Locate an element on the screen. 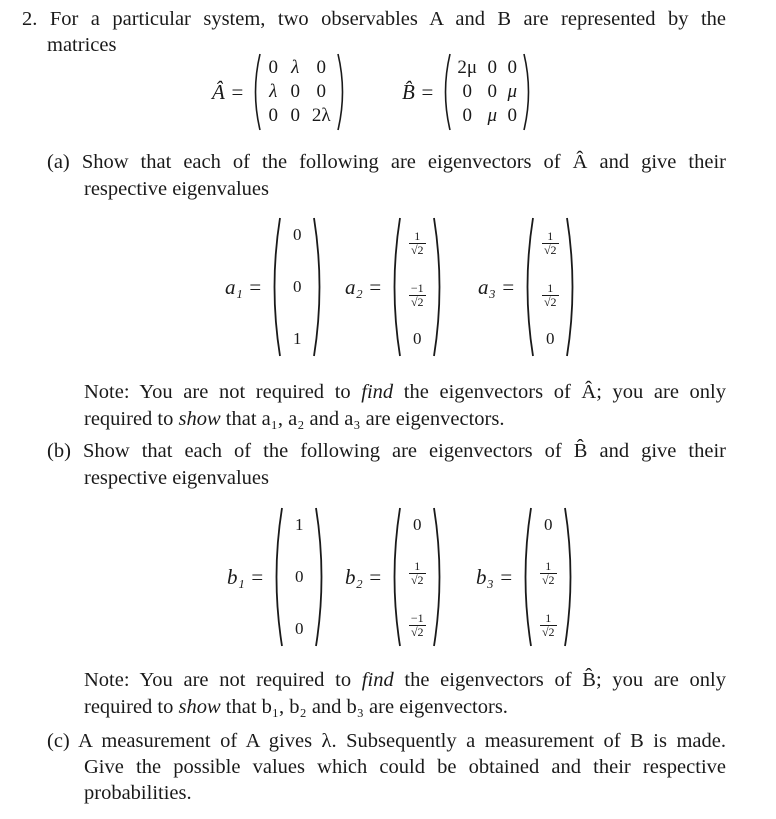  vector-entries: 0 1 √2 1 √2 is located at coordinates (548, 577).